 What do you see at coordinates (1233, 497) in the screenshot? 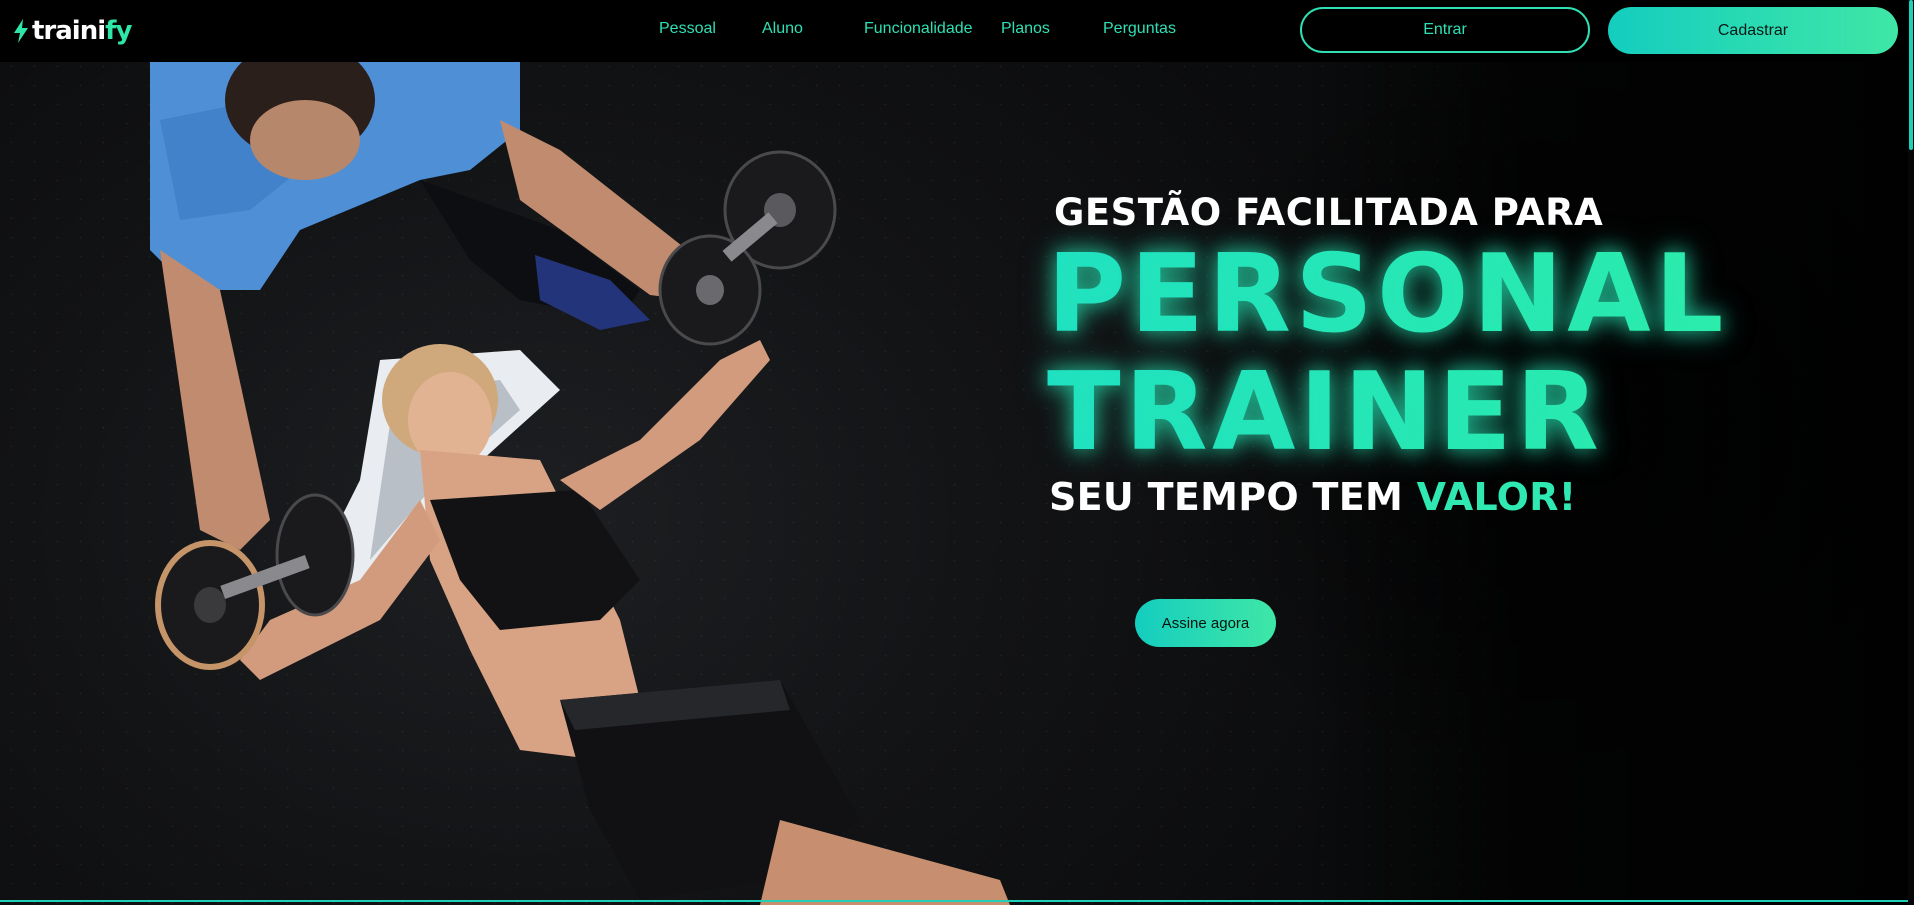
I see `hero-tagline-prefix: SEU TEMPO TEM` at bounding box center [1233, 497].